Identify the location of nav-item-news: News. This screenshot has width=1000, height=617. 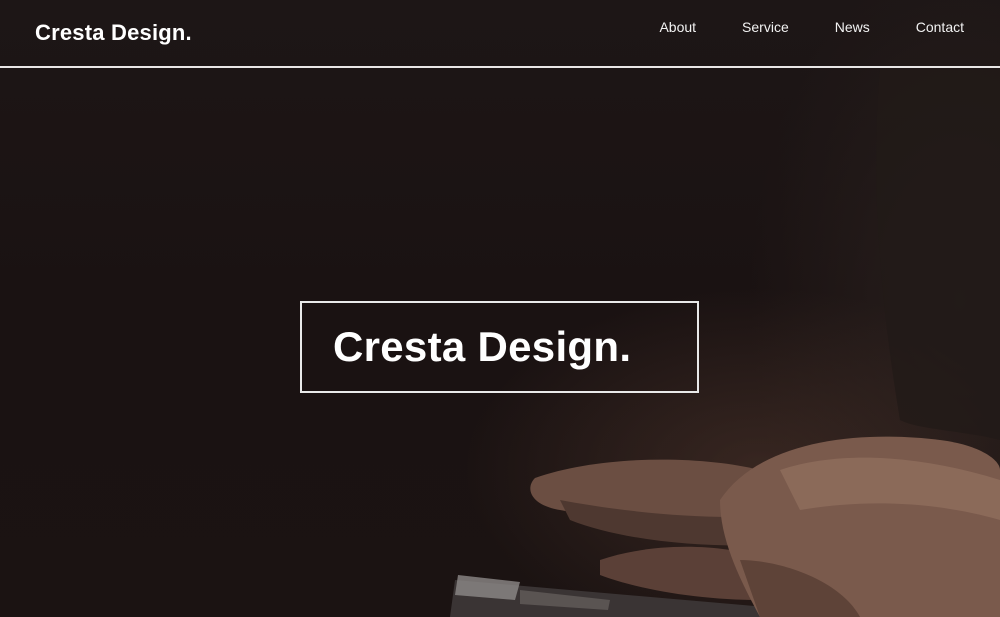
(852, 27).